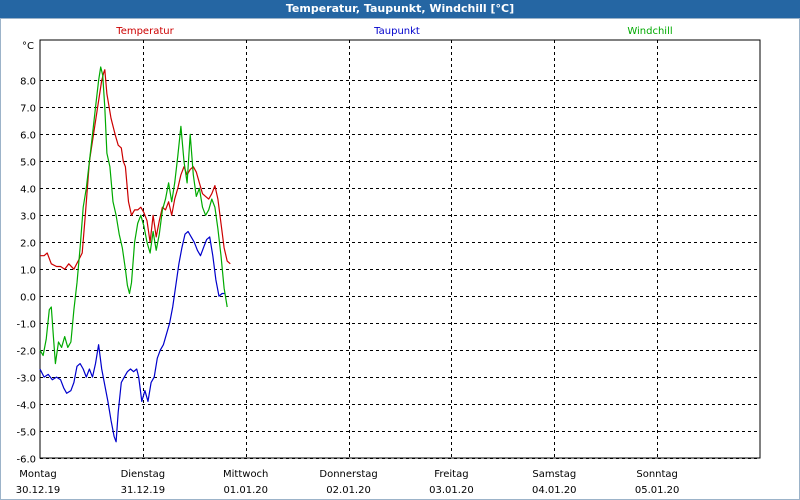  I want to click on day-date-label: 04.01.20, so click(554, 490).